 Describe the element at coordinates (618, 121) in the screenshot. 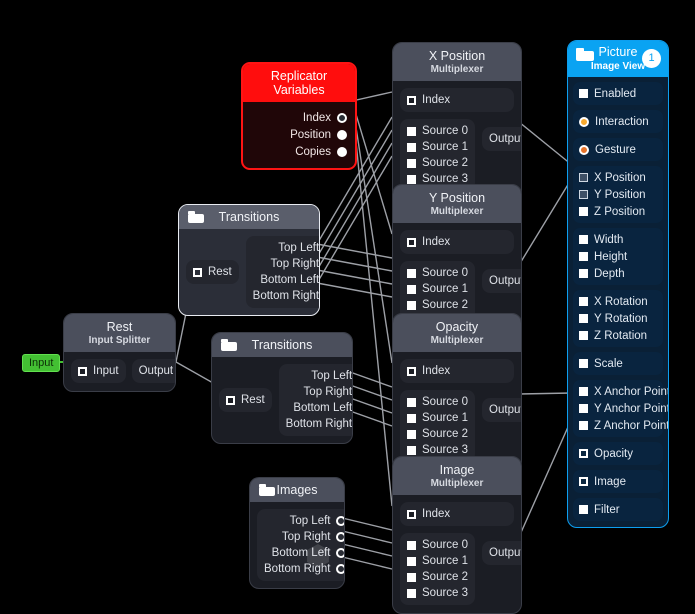

I see `port-row-interaction: Interaction` at that location.